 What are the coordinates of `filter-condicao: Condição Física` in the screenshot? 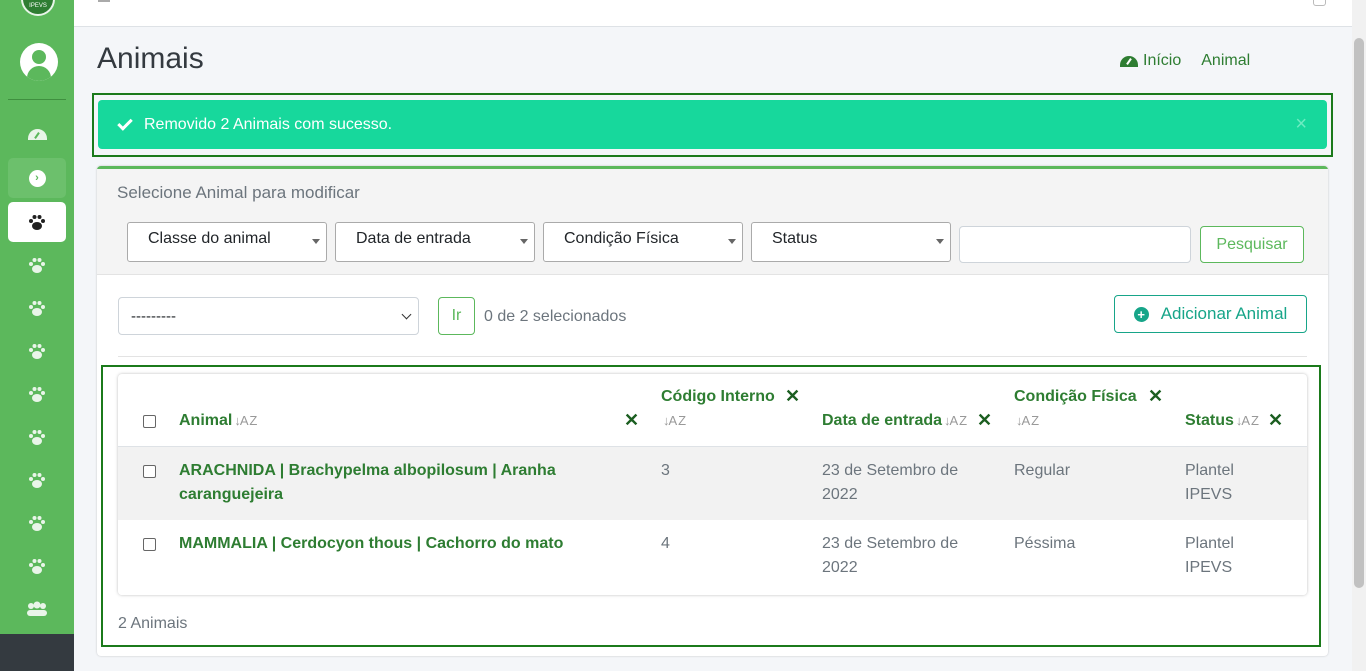 It's located at (643, 242).